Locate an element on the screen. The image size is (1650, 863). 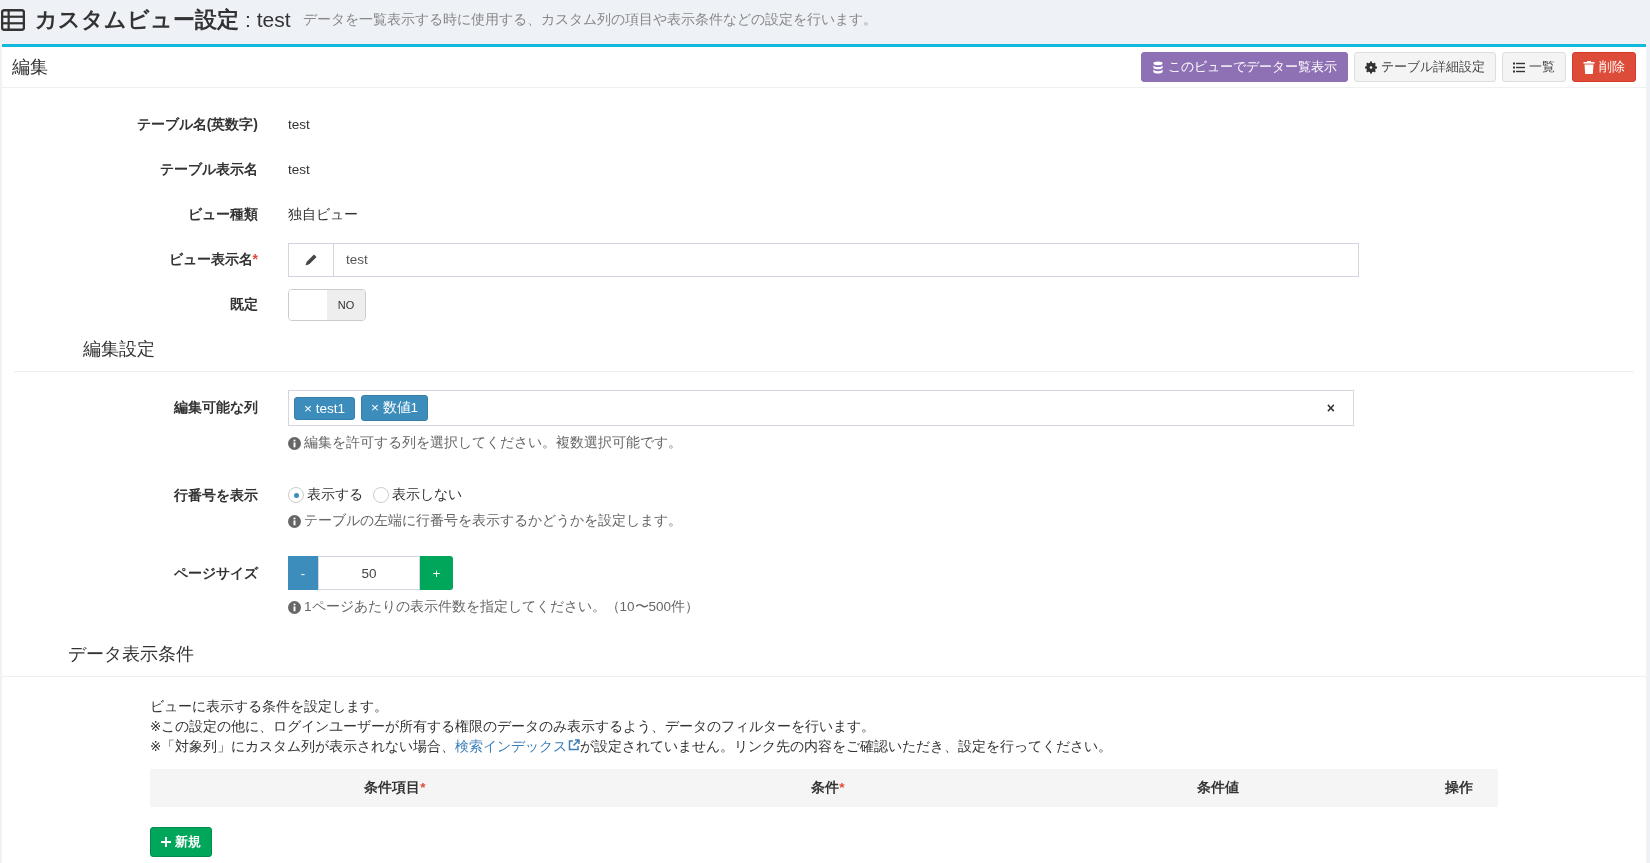
panel-title: 編集 is located at coordinates (30, 67).